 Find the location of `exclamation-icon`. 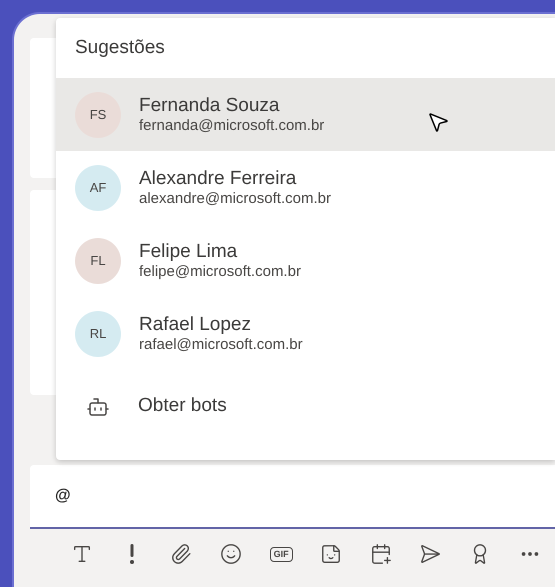

exclamation-icon is located at coordinates (131, 554).